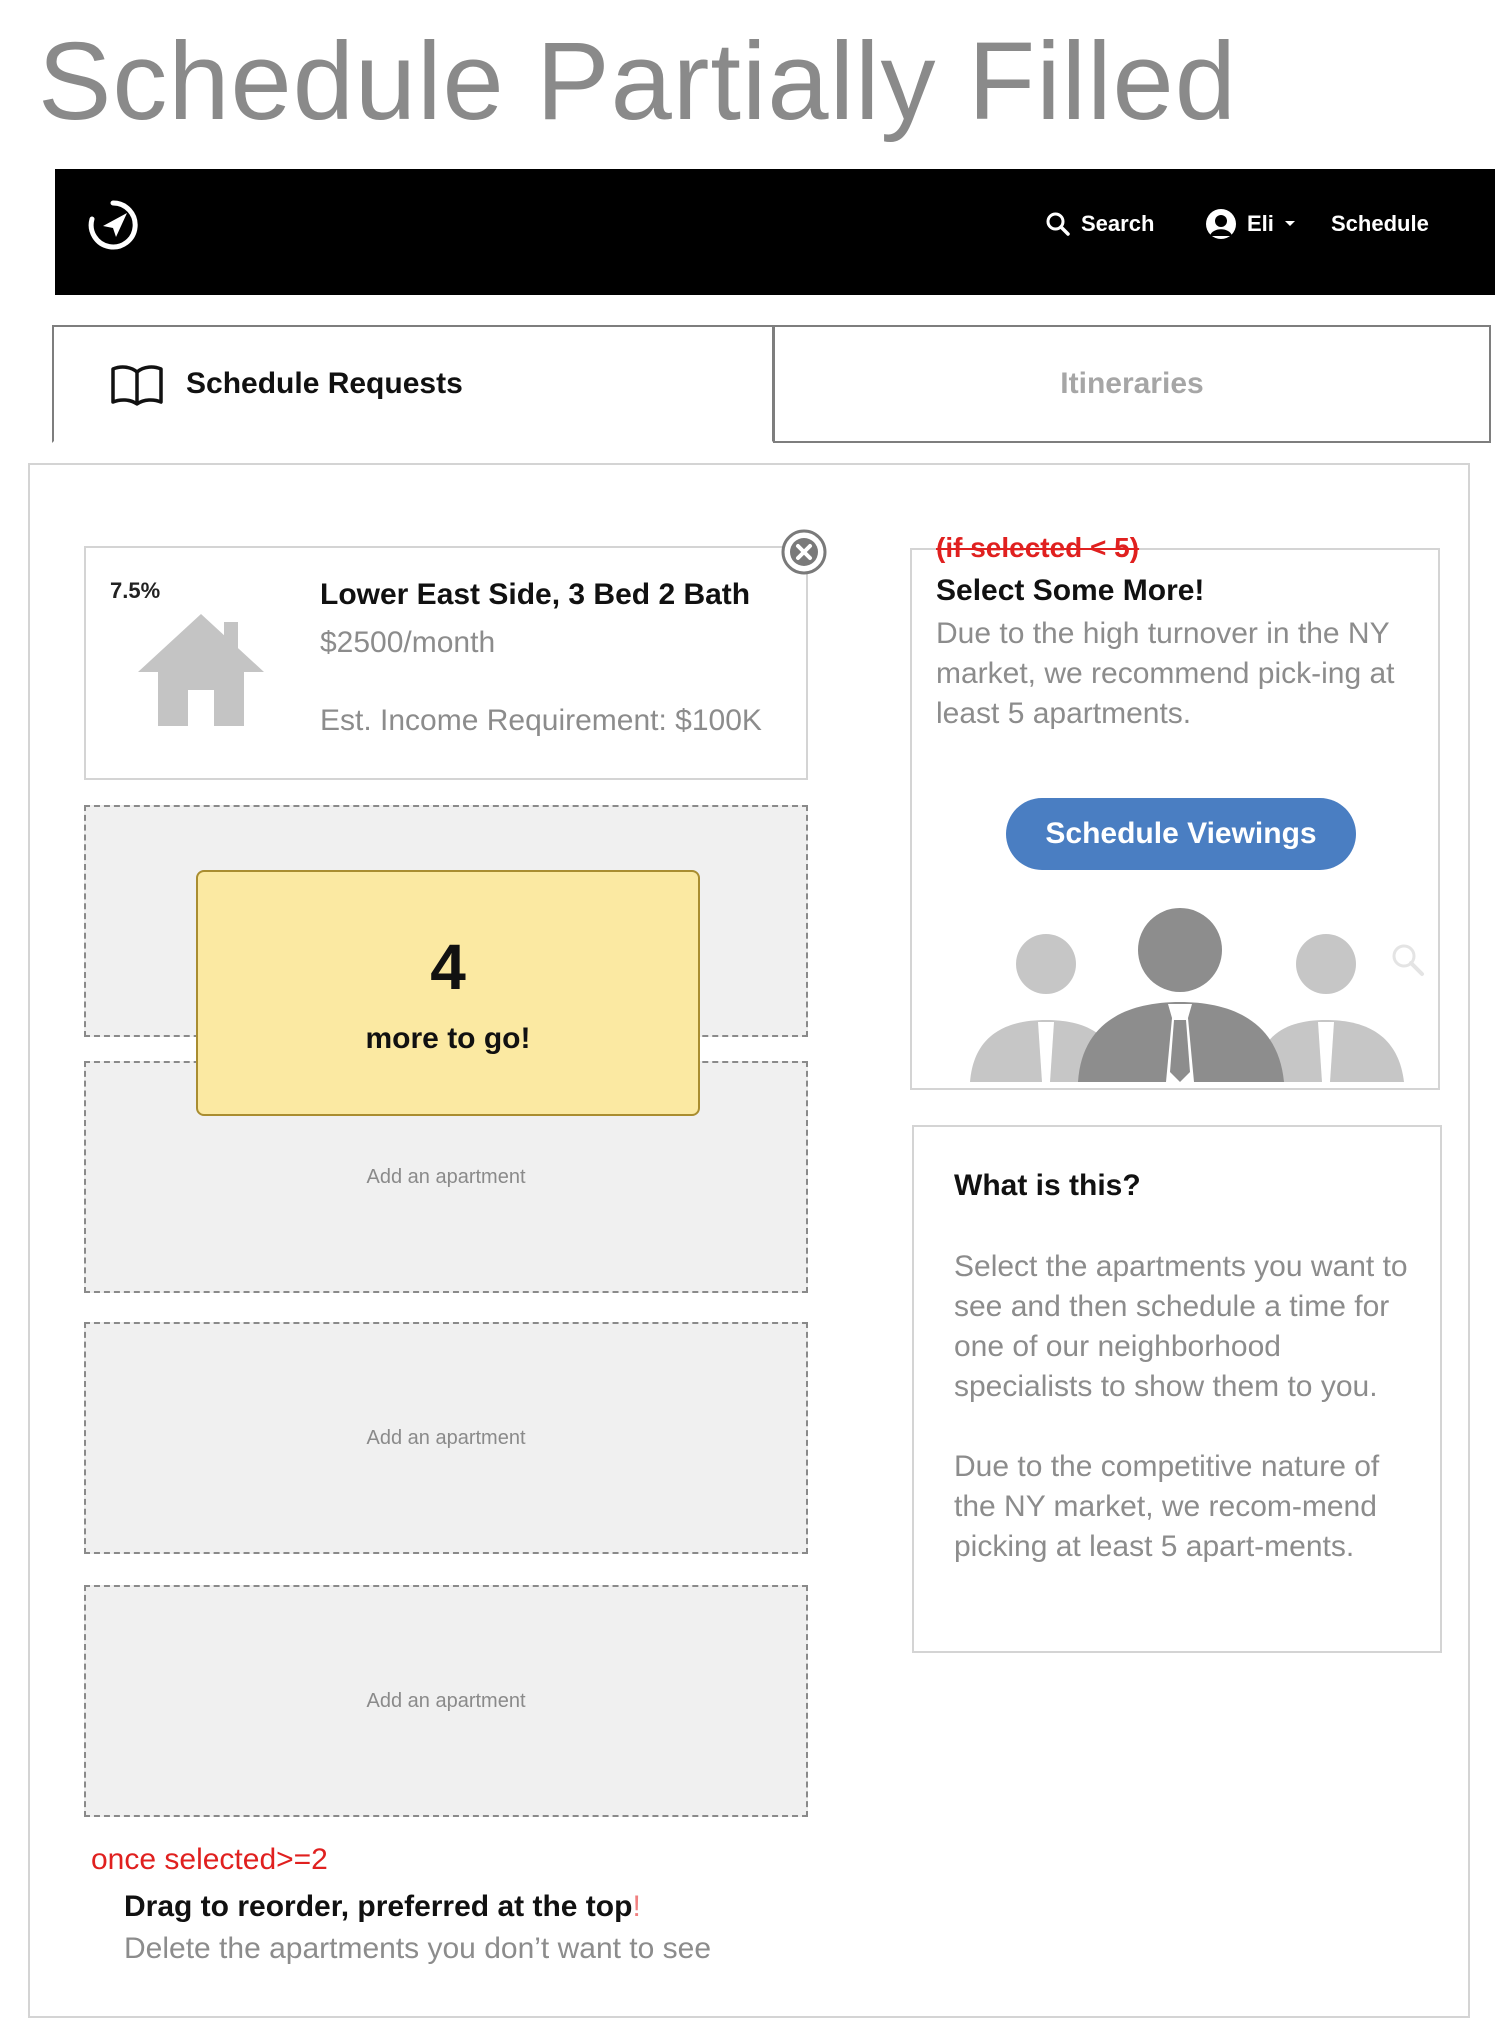 Image resolution: width=1500 pixels, height=2025 pixels. What do you see at coordinates (1047, 1185) in the screenshot?
I see `info-title: What is this?` at bounding box center [1047, 1185].